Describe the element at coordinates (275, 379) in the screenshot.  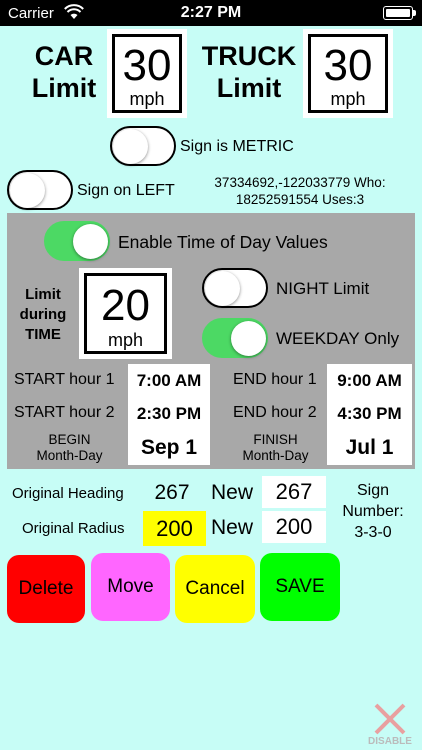
I see `end-hour-1-label: END hour 1` at that location.